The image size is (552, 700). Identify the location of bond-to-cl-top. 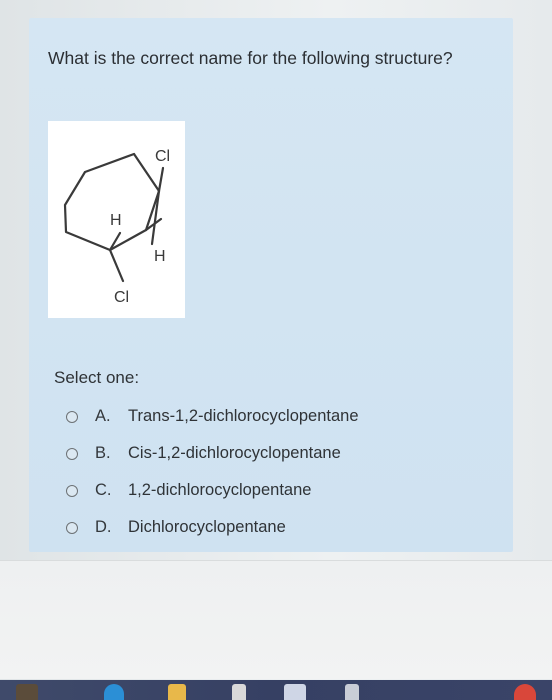
(161, 179).